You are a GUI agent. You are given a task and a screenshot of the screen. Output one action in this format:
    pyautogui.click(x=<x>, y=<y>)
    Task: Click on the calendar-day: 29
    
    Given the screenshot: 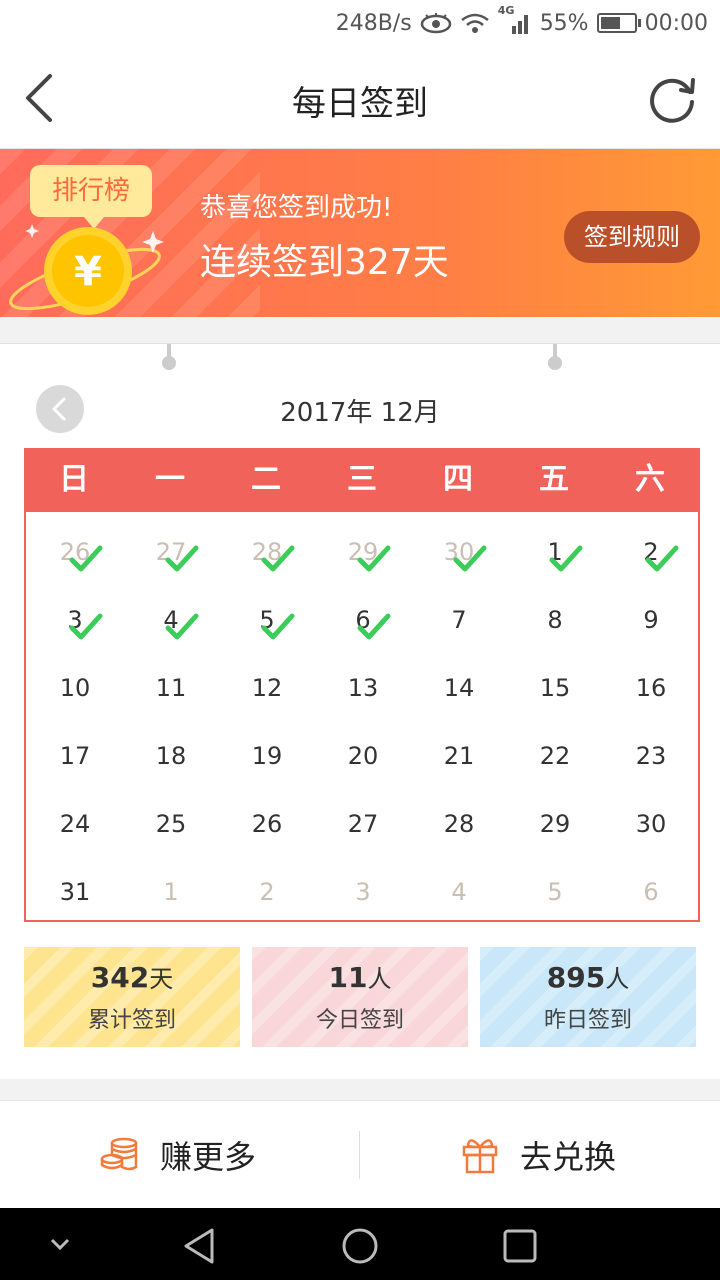 What is the action you would take?
    pyautogui.click(x=555, y=828)
    